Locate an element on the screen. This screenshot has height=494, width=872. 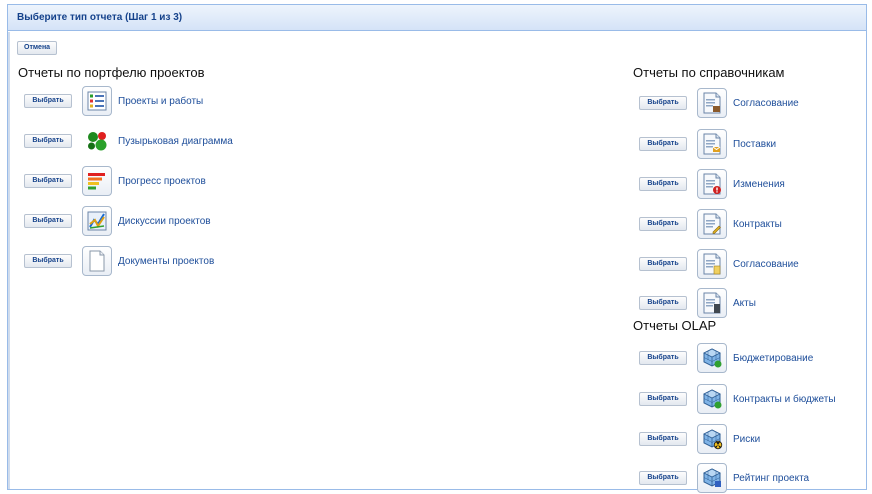
report-link-contracts: Контракты is located at coordinates (757, 224).